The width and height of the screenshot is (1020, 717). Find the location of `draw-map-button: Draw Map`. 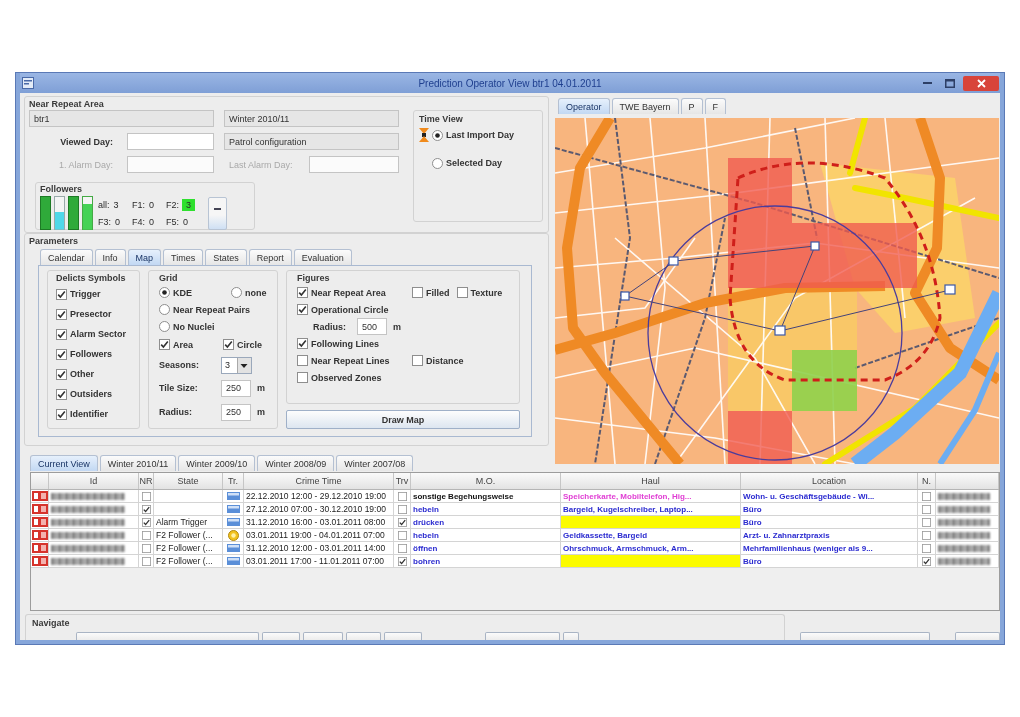

draw-map-button: Draw Map is located at coordinates (403, 419).